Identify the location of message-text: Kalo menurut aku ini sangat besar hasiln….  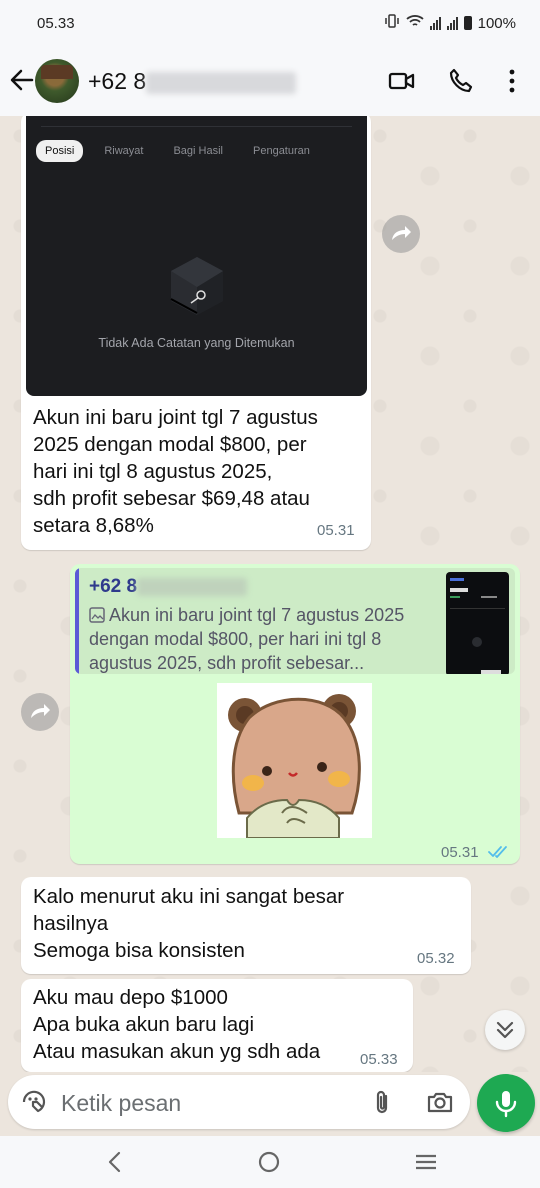
(189, 923).